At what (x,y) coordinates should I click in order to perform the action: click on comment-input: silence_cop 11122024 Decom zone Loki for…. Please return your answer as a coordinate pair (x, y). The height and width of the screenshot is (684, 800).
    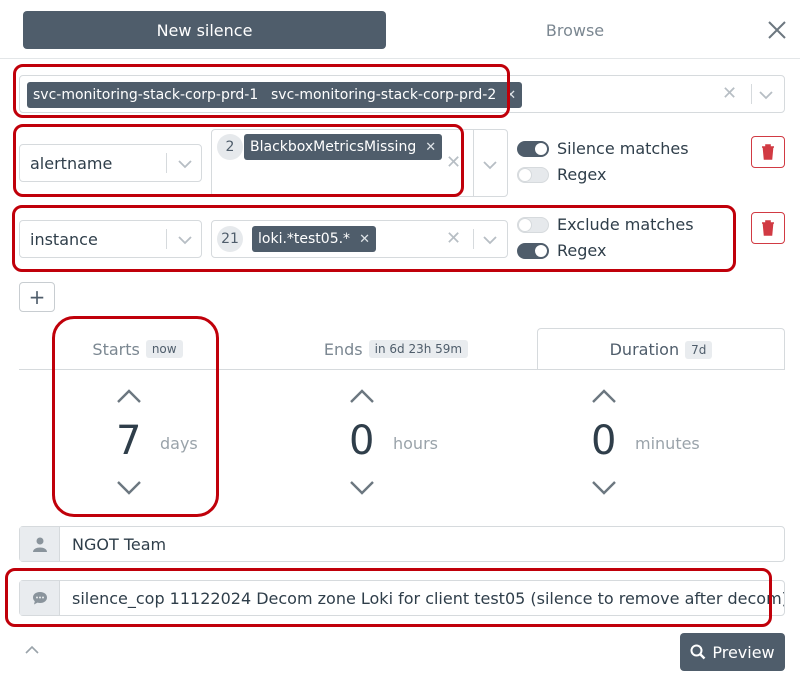
    Looking at the image, I should click on (422, 598).